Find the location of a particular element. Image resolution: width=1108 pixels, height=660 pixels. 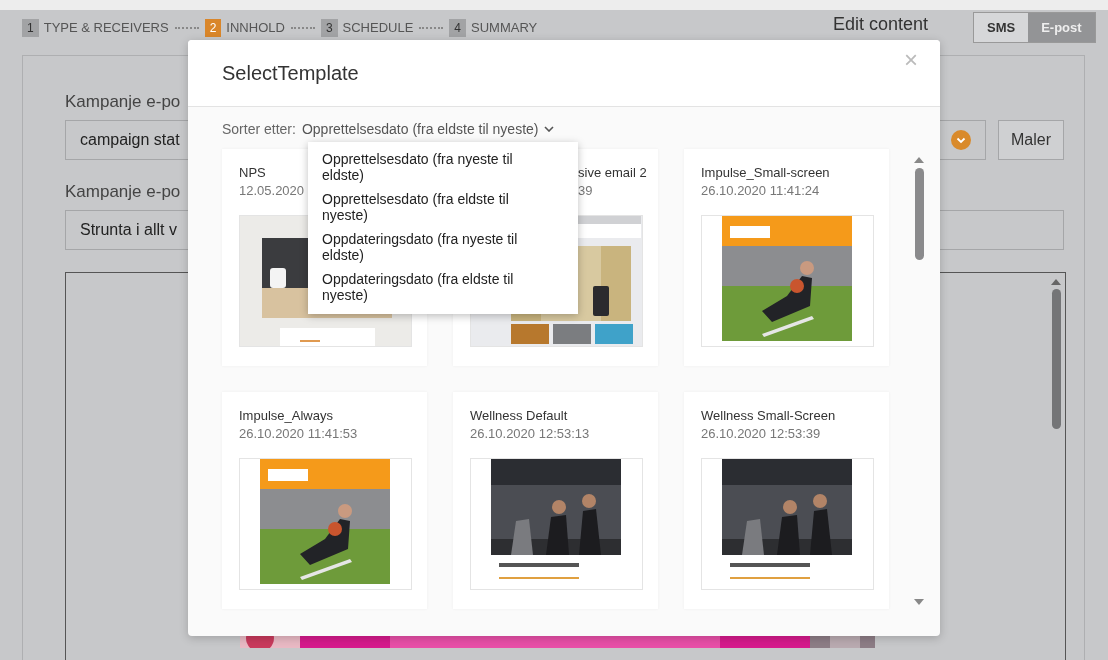

step-number: 1 is located at coordinates (30, 27).